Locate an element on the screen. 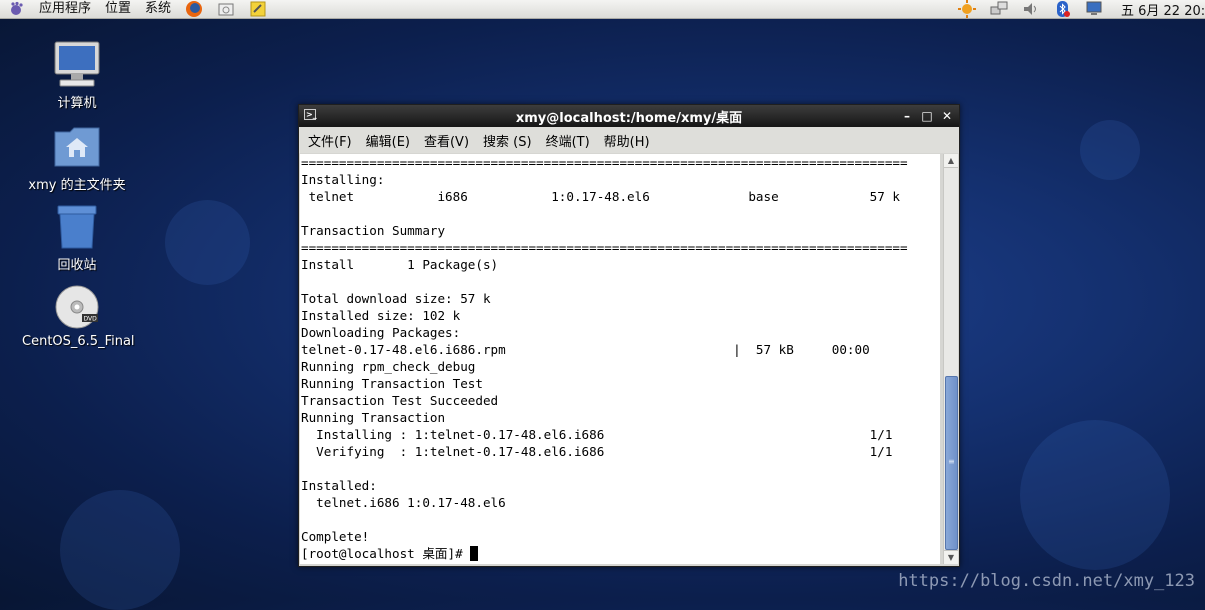 The width and height of the screenshot is (1205, 610). terminal-prompt-line: [root@localhost 桌面]# is located at coordinates (620, 553).